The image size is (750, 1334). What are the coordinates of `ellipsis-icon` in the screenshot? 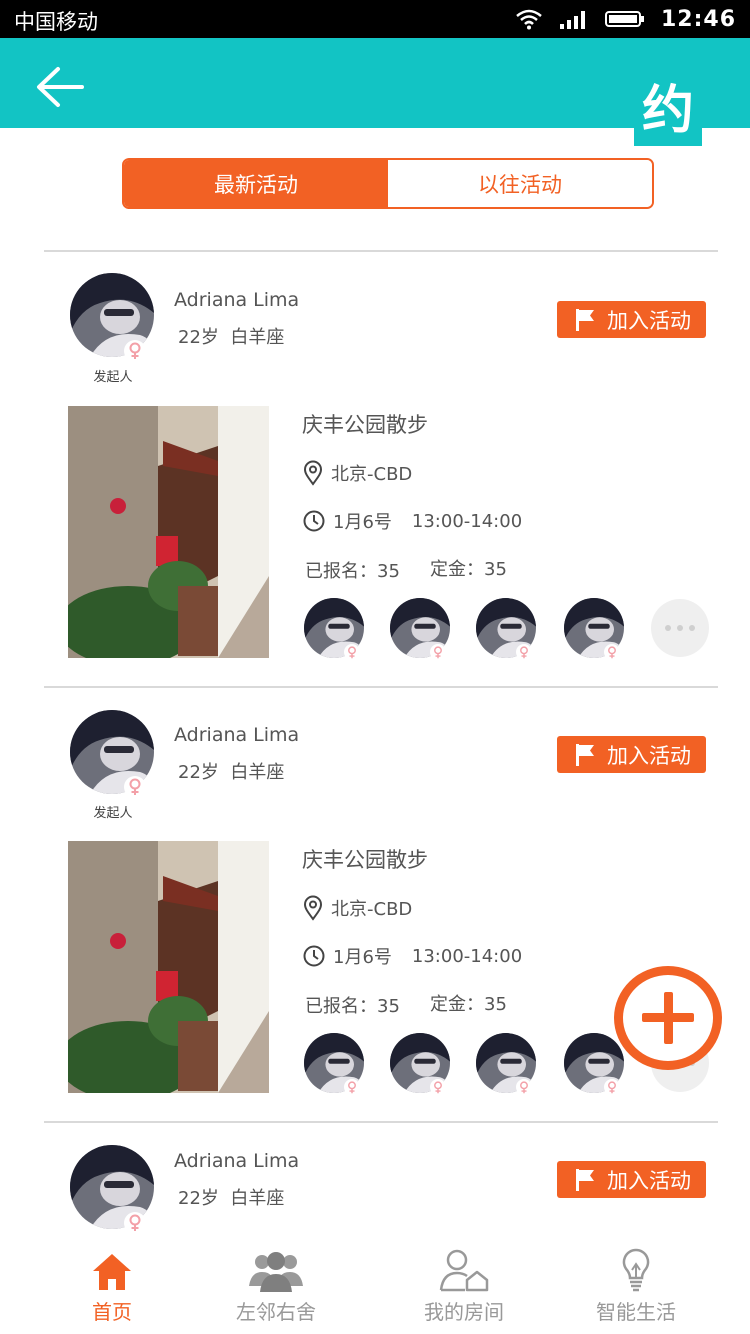 It's located at (668, 628).